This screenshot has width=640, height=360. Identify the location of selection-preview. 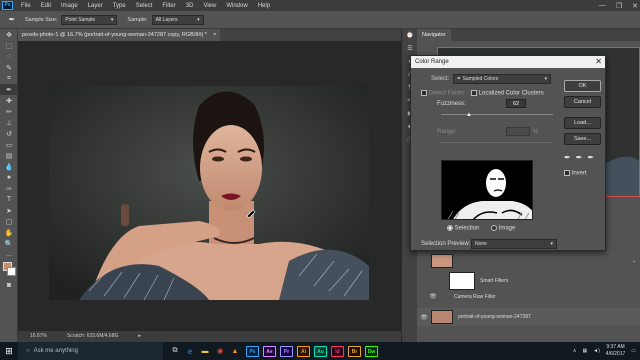
(487, 190).